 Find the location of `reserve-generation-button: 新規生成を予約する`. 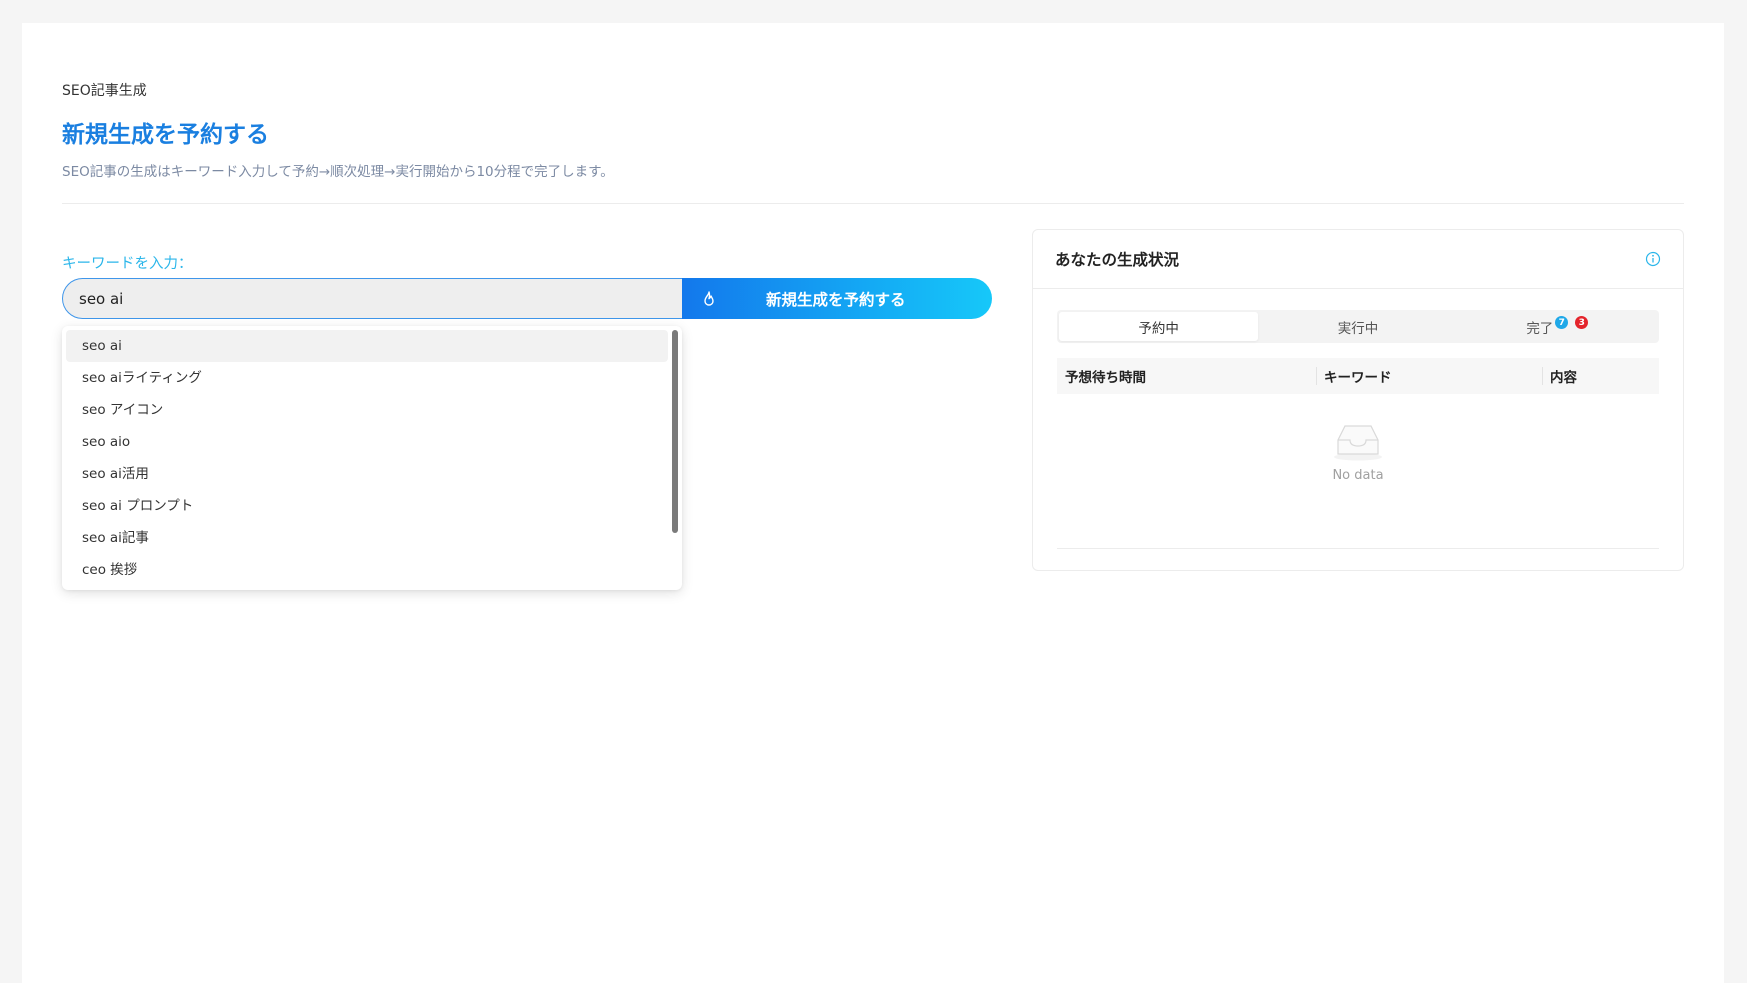

reserve-generation-button: 新規生成を予約する is located at coordinates (837, 298).